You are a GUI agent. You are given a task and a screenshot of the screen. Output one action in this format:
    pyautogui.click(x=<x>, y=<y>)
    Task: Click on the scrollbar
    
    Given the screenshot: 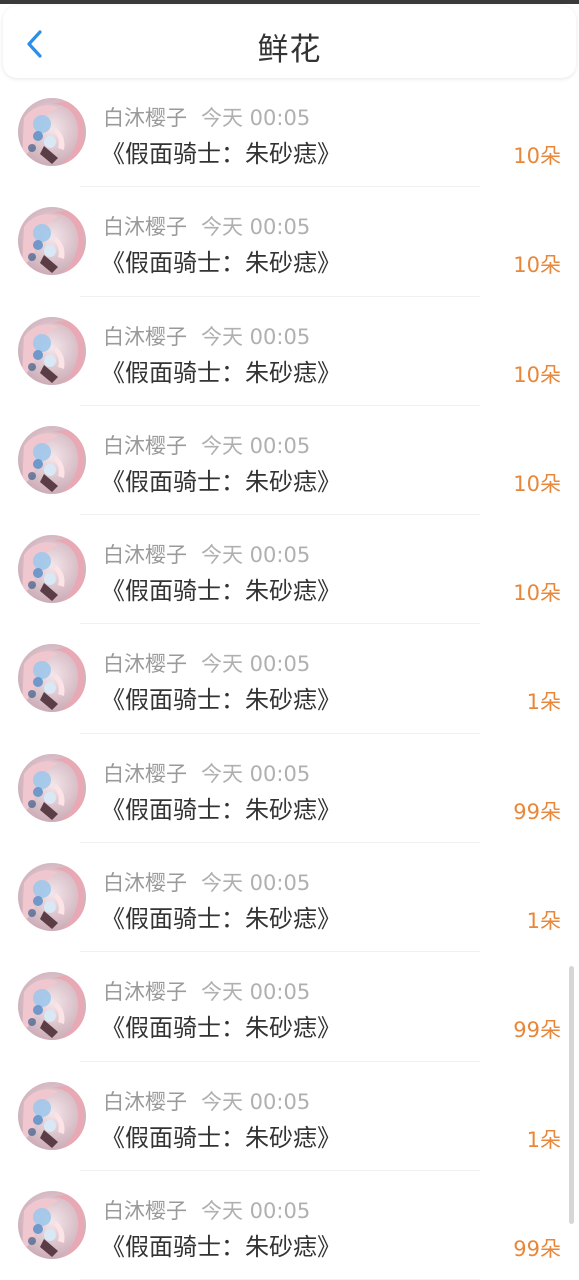 What is the action you would take?
    pyautogui.click(x=571, y=1095)
    